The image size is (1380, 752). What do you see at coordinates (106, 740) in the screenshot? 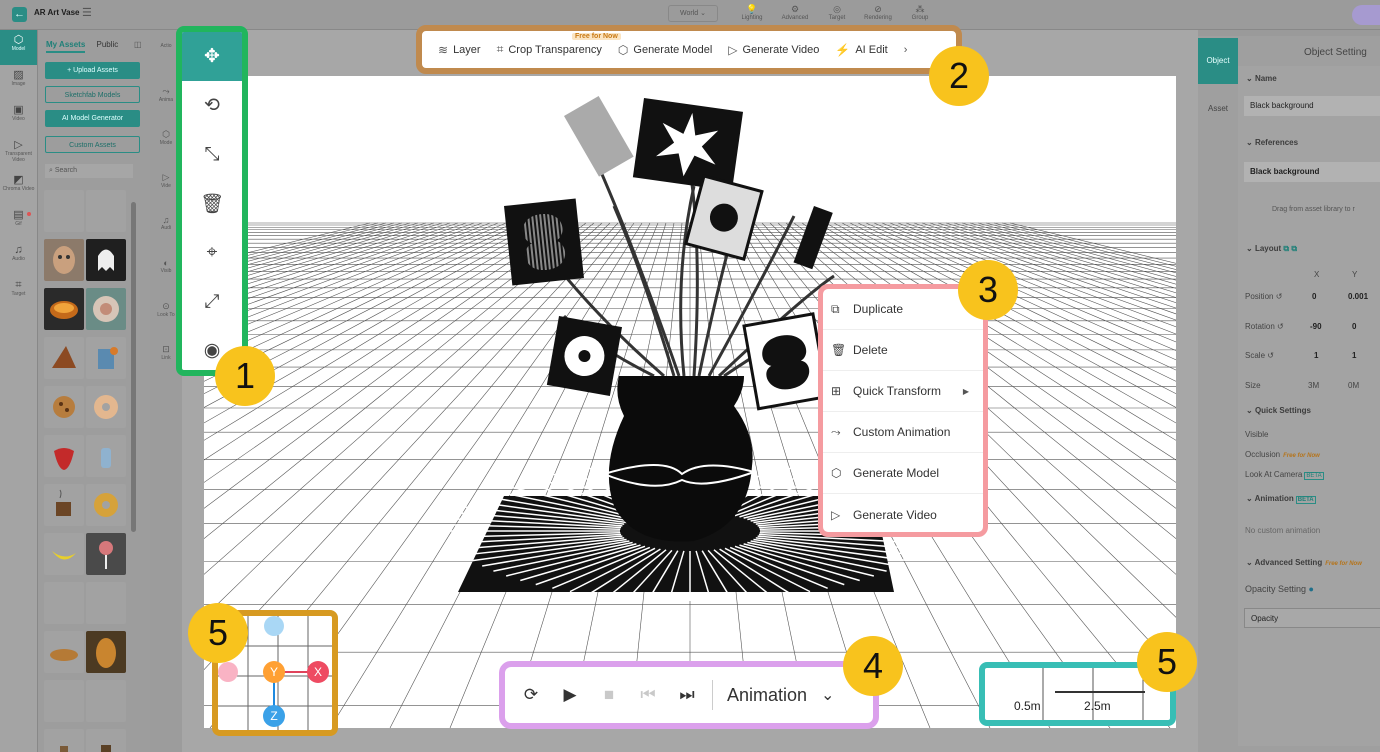
I see `asset-thumb-cup` at bounding box center [106, 740].